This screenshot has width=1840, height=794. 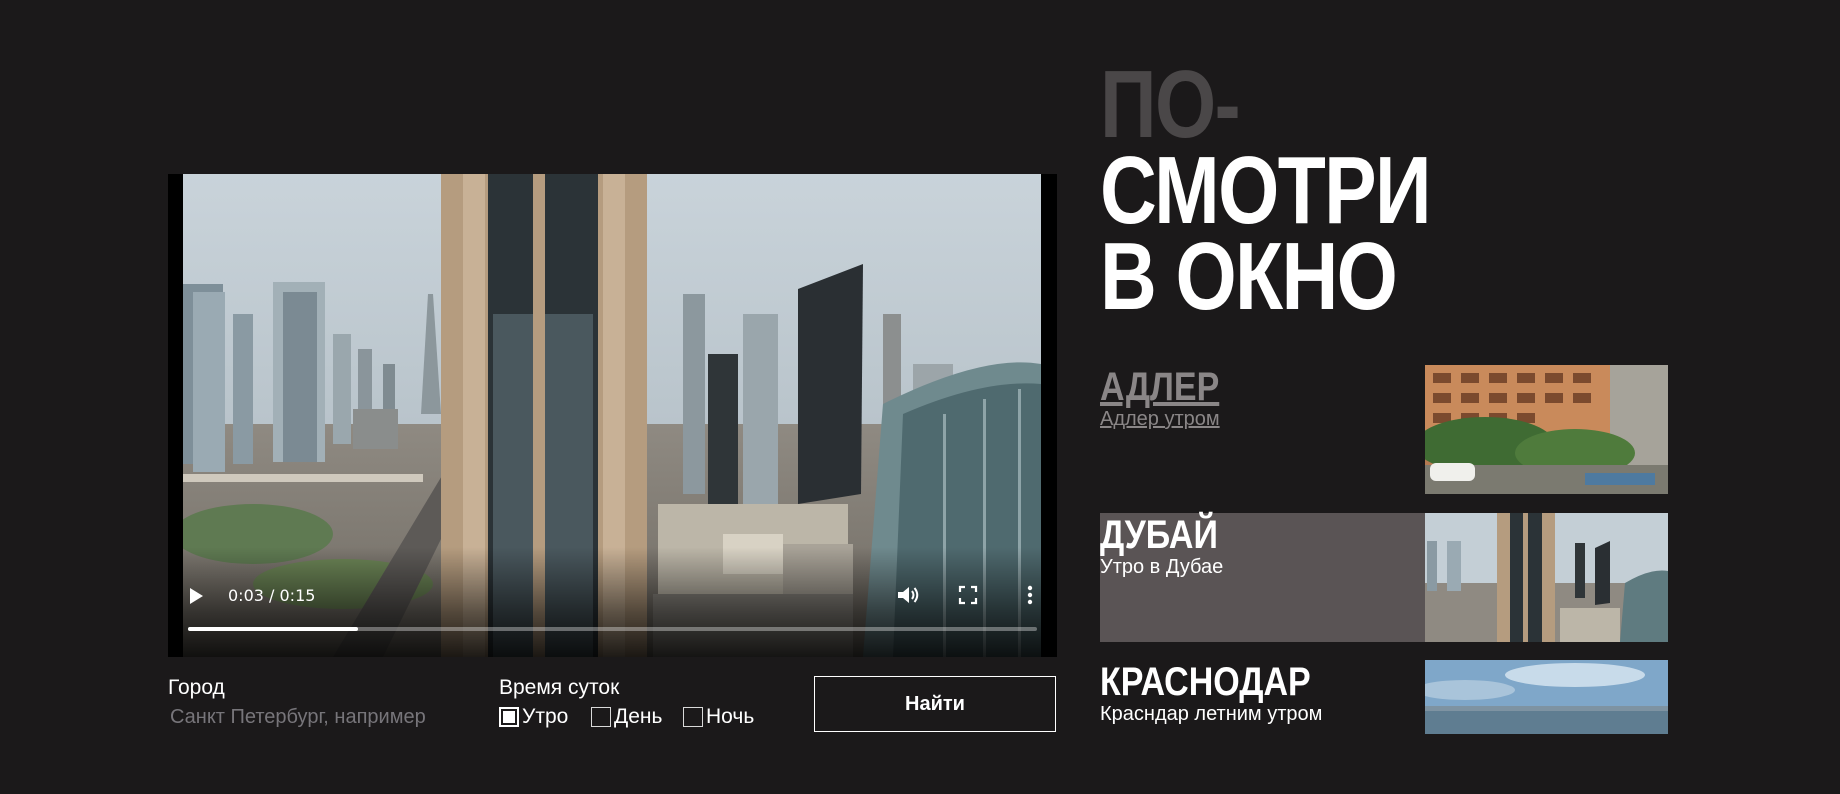 What do you see at coordinates (1384, 429) in the screenshot?
I see `location-item-adler: АДЛЕР Адлер утром` at bounding box center [1384, 429].